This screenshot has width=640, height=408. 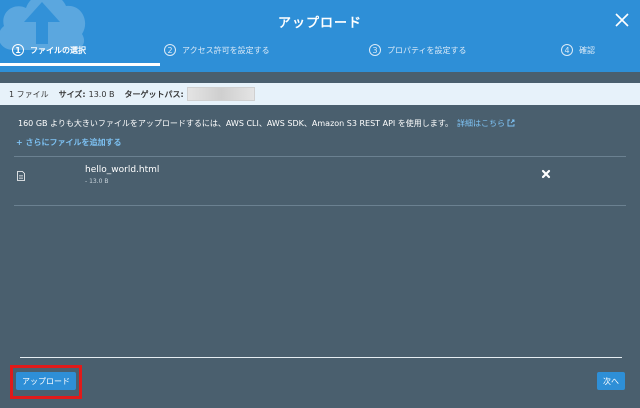 I want to click on step-label: プロパティを設定する, so click(x=427, y=50).